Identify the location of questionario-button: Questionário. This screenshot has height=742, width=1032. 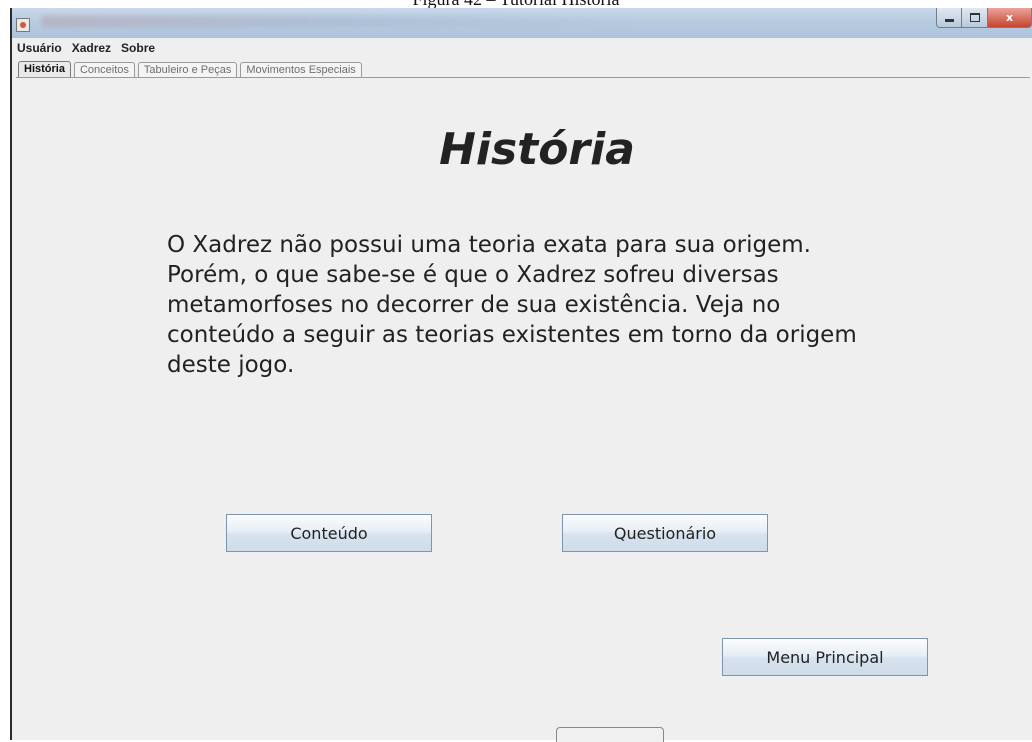
(665, 533).